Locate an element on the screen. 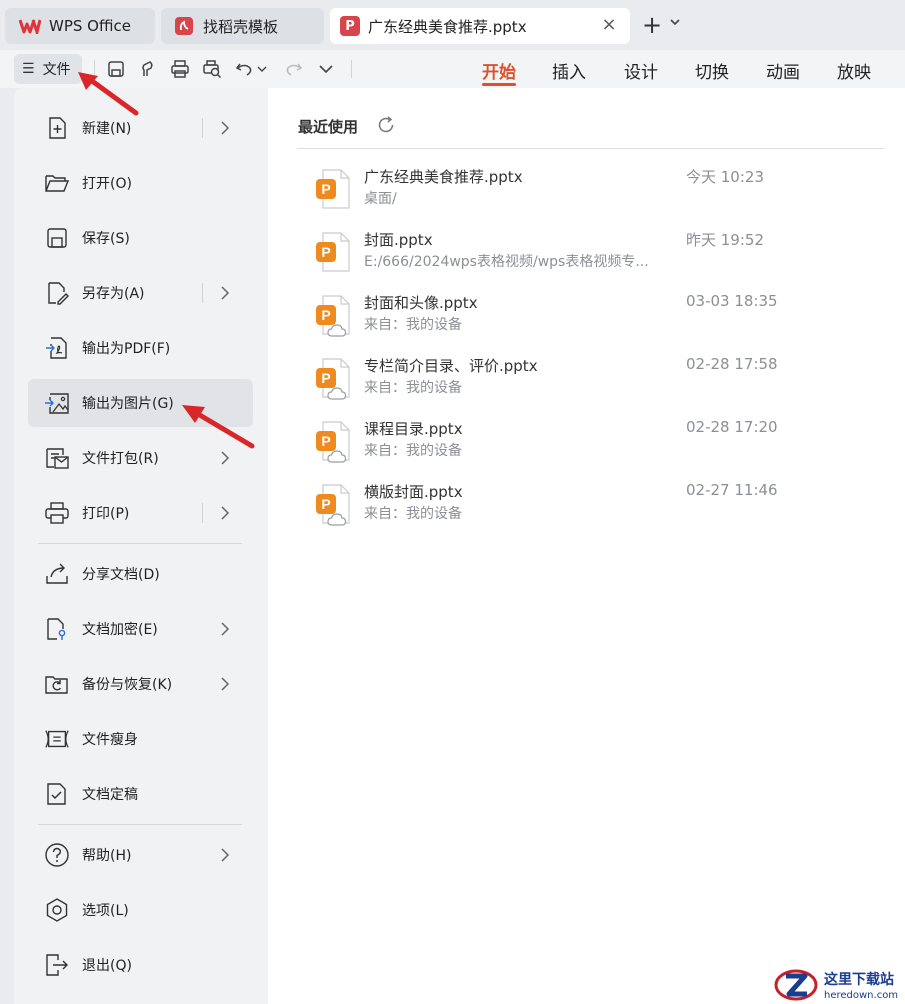  recent-file-row: P 横版封面.pptx 来自：我的设备 02-27 11:46 is located at coordinates (594, 509).